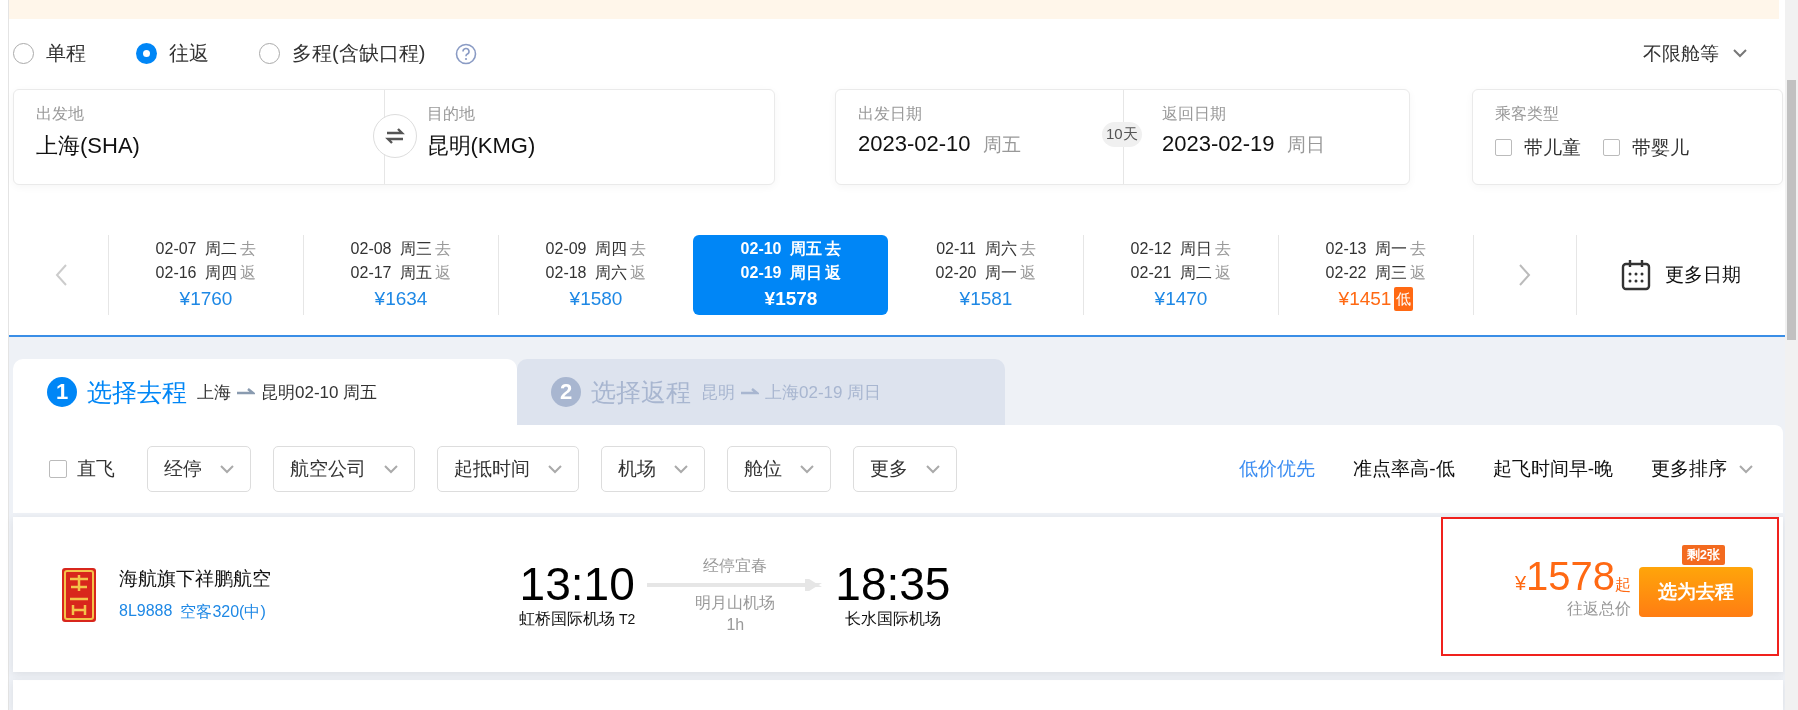 The width and height of the screenshot is (1798, 710). Describe the element at coordinates (890, 113) in the screenshot. I see `field-label: 出发日期` at that location.